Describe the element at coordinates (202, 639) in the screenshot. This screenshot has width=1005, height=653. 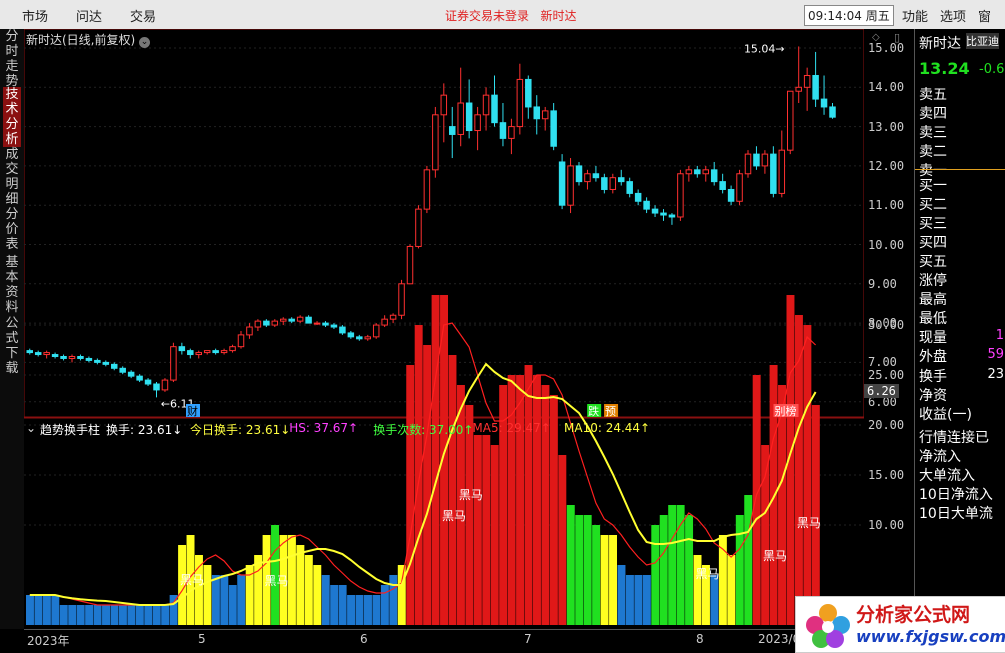
I see `date-label: 5` at that location.